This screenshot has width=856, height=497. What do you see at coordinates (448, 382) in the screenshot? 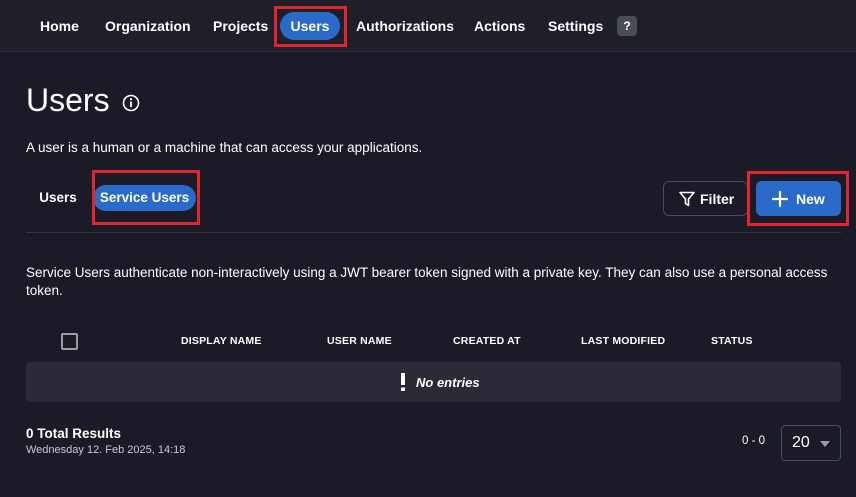
I see `empty-text: No entries` at bounding box center [448, 382].